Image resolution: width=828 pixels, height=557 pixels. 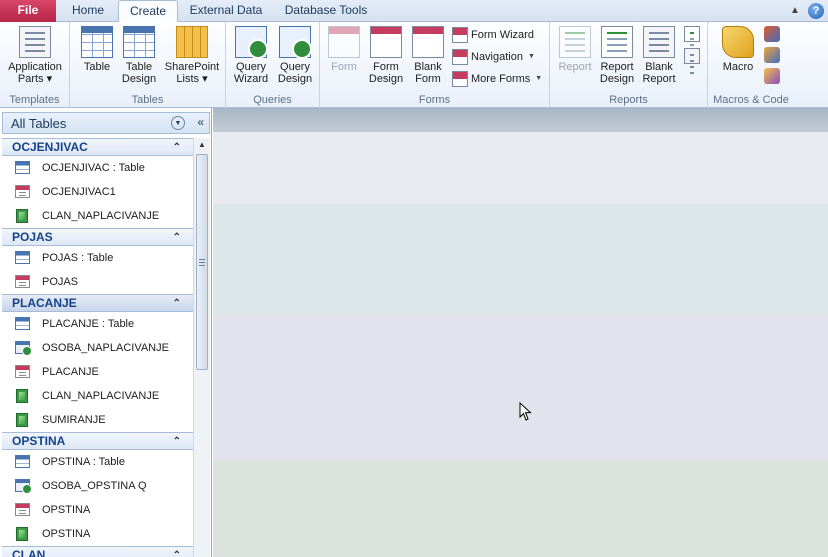 I want to click on macro-button: Macro, so click(x=738, y=49).